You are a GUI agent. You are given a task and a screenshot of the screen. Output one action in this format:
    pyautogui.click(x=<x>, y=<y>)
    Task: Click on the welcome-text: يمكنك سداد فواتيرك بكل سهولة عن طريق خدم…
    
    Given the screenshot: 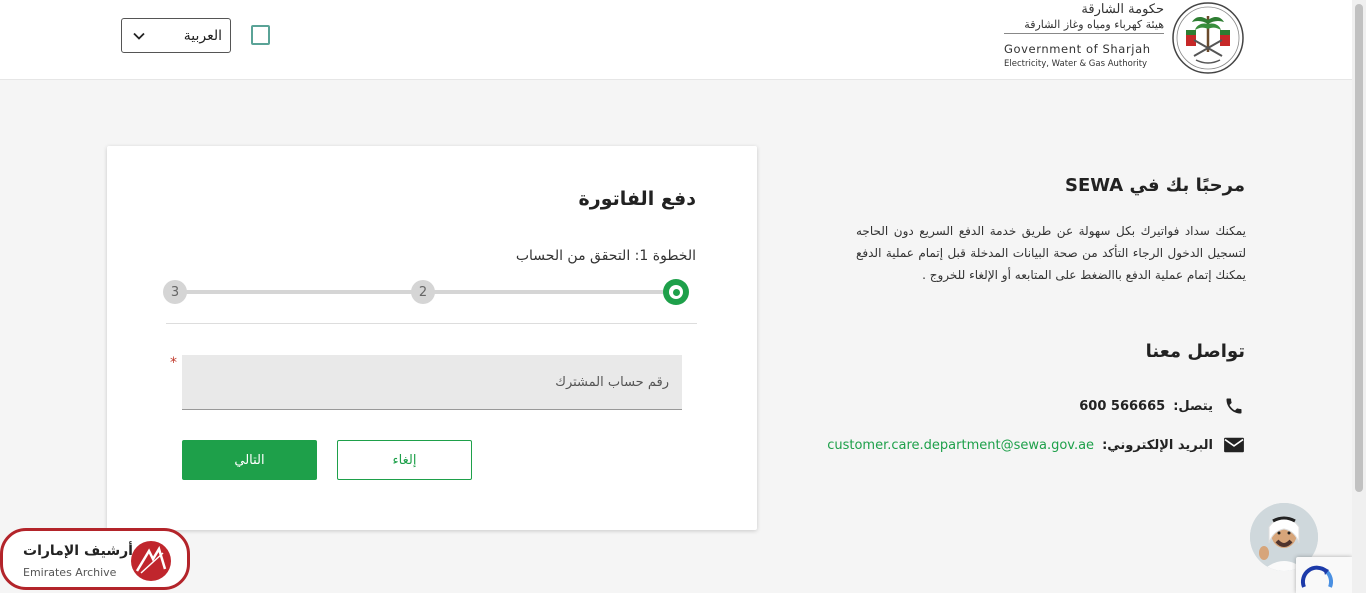 What is the action you would take?
    pyautogui.click(x=1051, y=253)
    